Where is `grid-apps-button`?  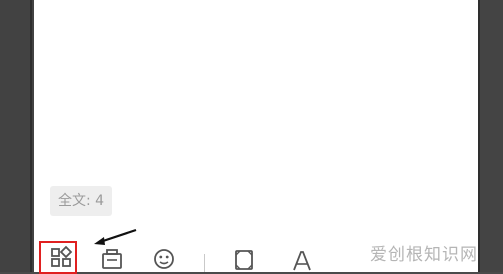
grid-apps-button is located at coordinates (61, 257).